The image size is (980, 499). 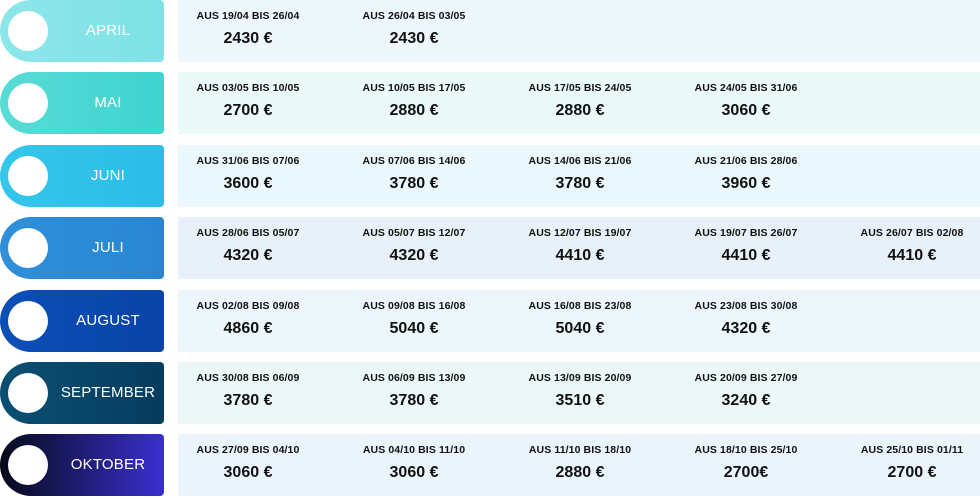 I want to click on month-label: MAI, so click(x=108, y=102).